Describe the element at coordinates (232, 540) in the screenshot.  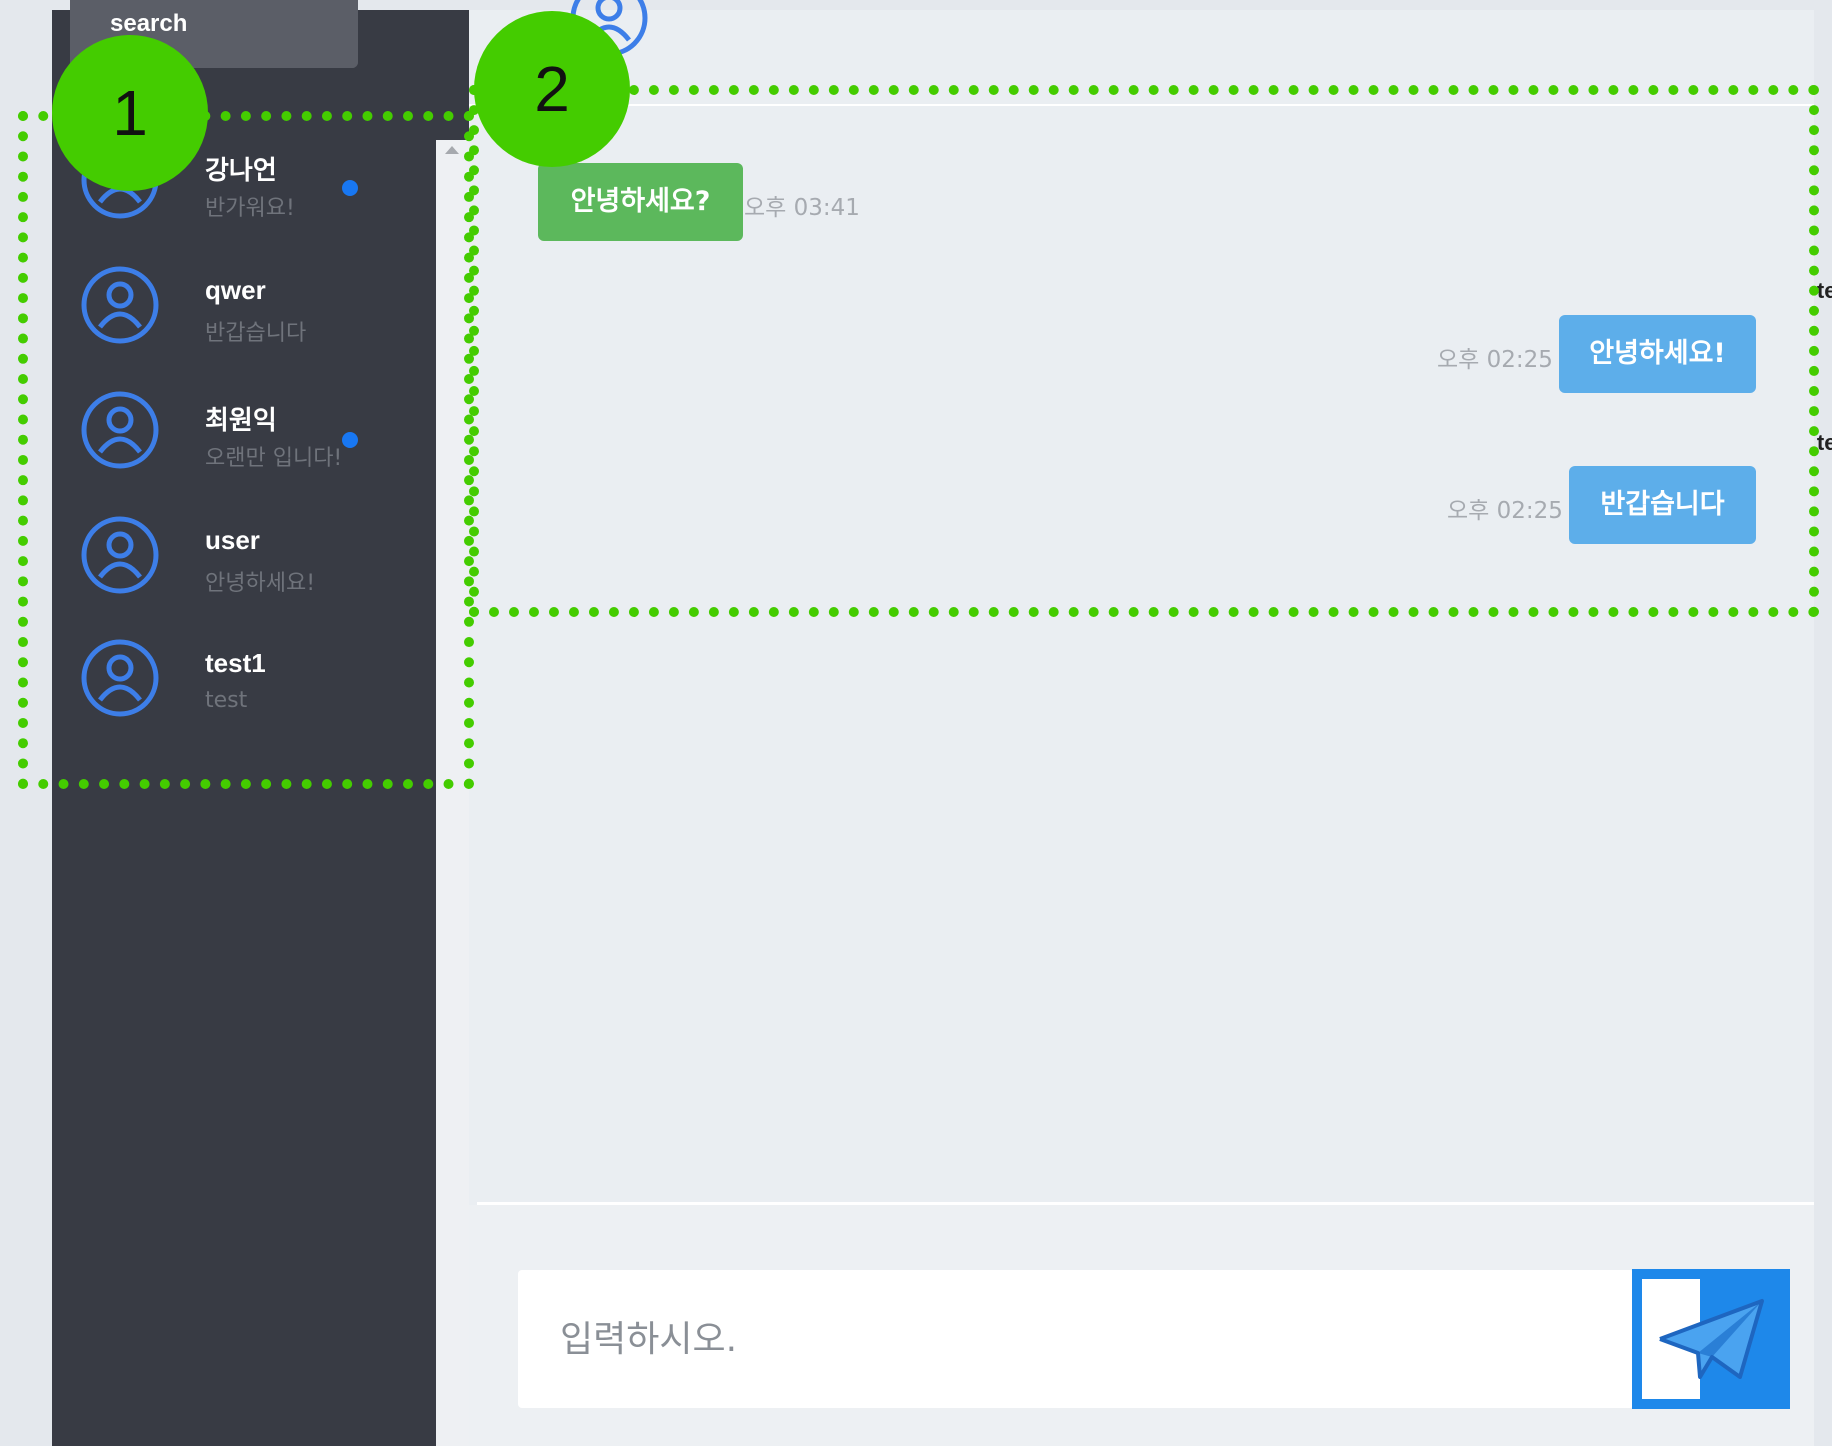
I see `contact-name: user` at that location.